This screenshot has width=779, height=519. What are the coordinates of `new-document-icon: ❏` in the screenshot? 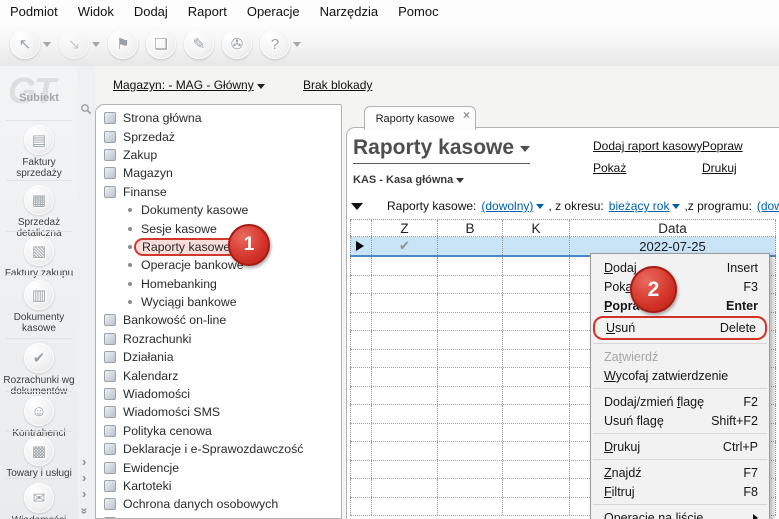 It's located at (161, 44).